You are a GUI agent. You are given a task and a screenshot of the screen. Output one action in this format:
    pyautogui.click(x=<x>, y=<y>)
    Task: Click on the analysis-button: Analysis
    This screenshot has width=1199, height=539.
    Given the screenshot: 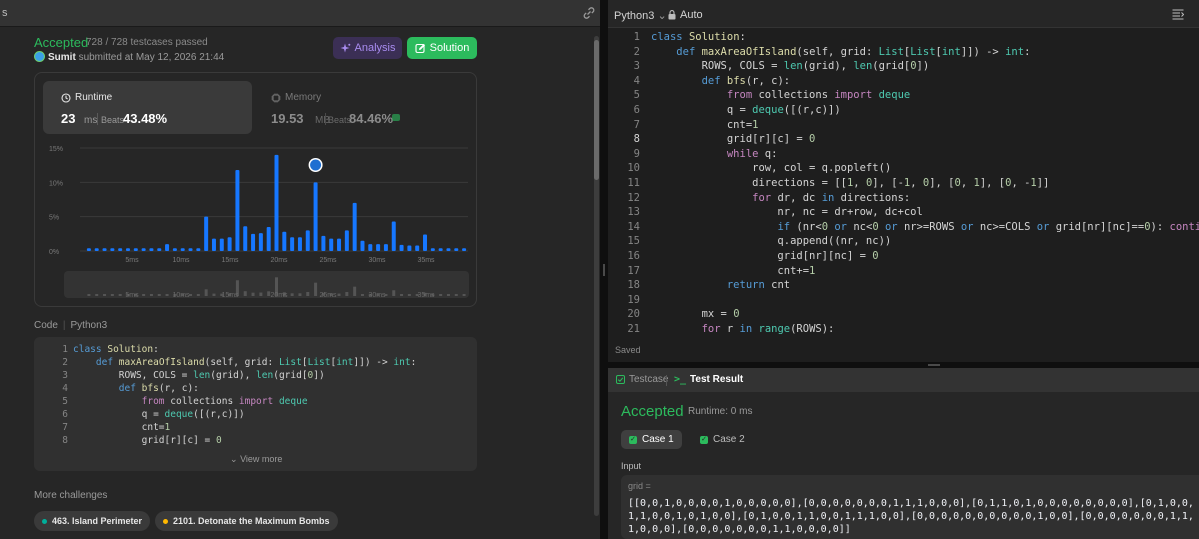 What is the action you would take?
    pyautogui.click(x=367, y=48)
    